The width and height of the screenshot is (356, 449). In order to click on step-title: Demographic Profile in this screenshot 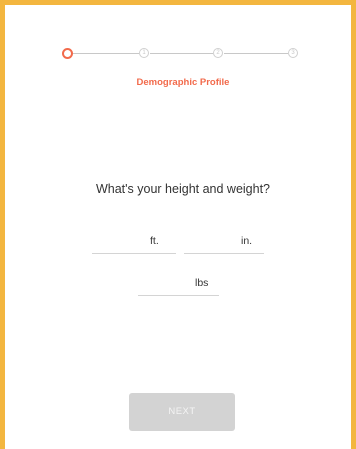, I will do `click(183, 82)`.